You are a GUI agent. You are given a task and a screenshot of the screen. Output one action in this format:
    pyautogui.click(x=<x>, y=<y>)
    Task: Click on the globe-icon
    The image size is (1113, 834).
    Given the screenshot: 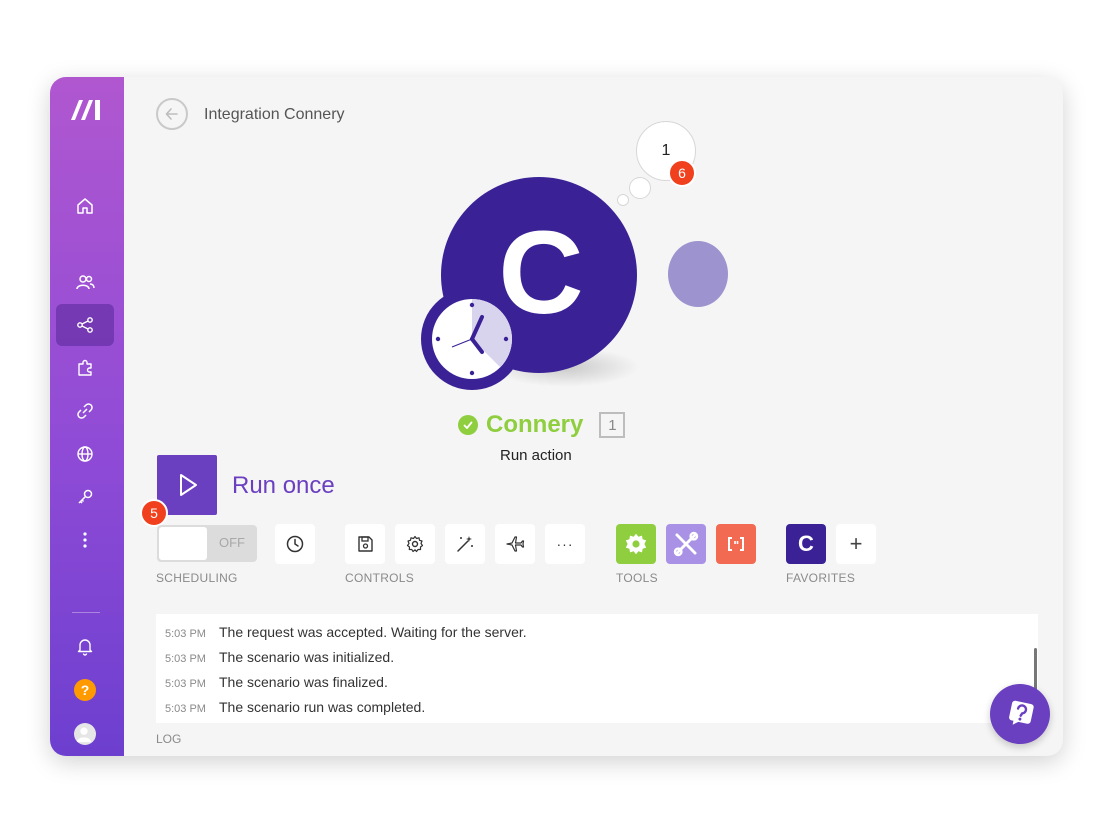 What is the action you would take?
    pyautogui.click(x=85, y=454)
    